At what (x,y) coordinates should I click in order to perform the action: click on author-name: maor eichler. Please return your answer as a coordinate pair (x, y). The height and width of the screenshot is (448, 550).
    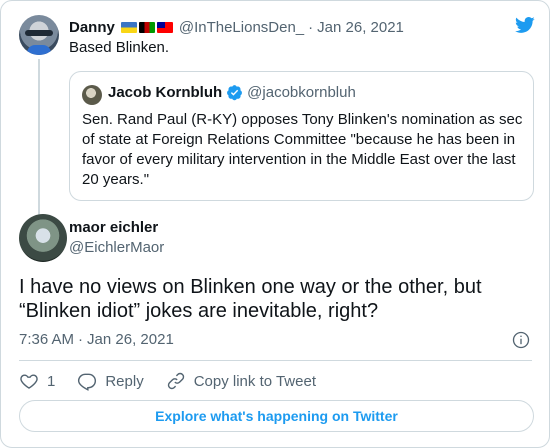
    Looking at the image, I should click on (113, 227).